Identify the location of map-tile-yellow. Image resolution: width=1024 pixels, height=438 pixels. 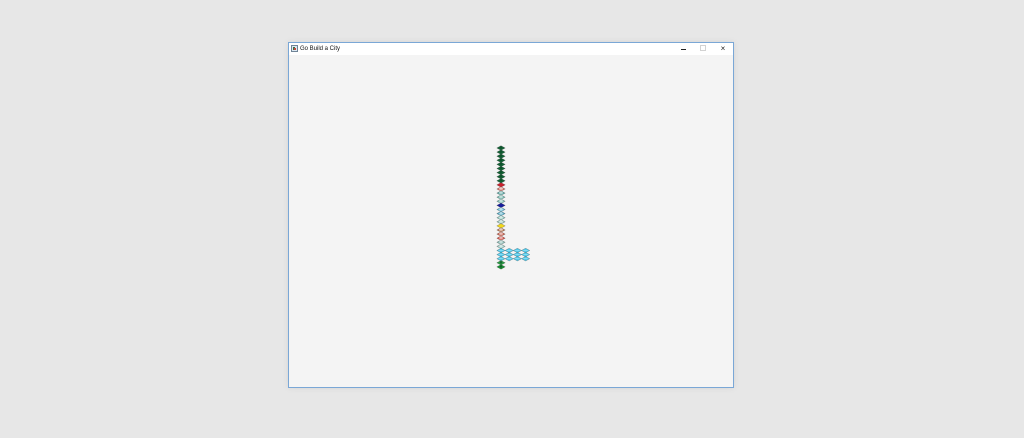
(501, 226).